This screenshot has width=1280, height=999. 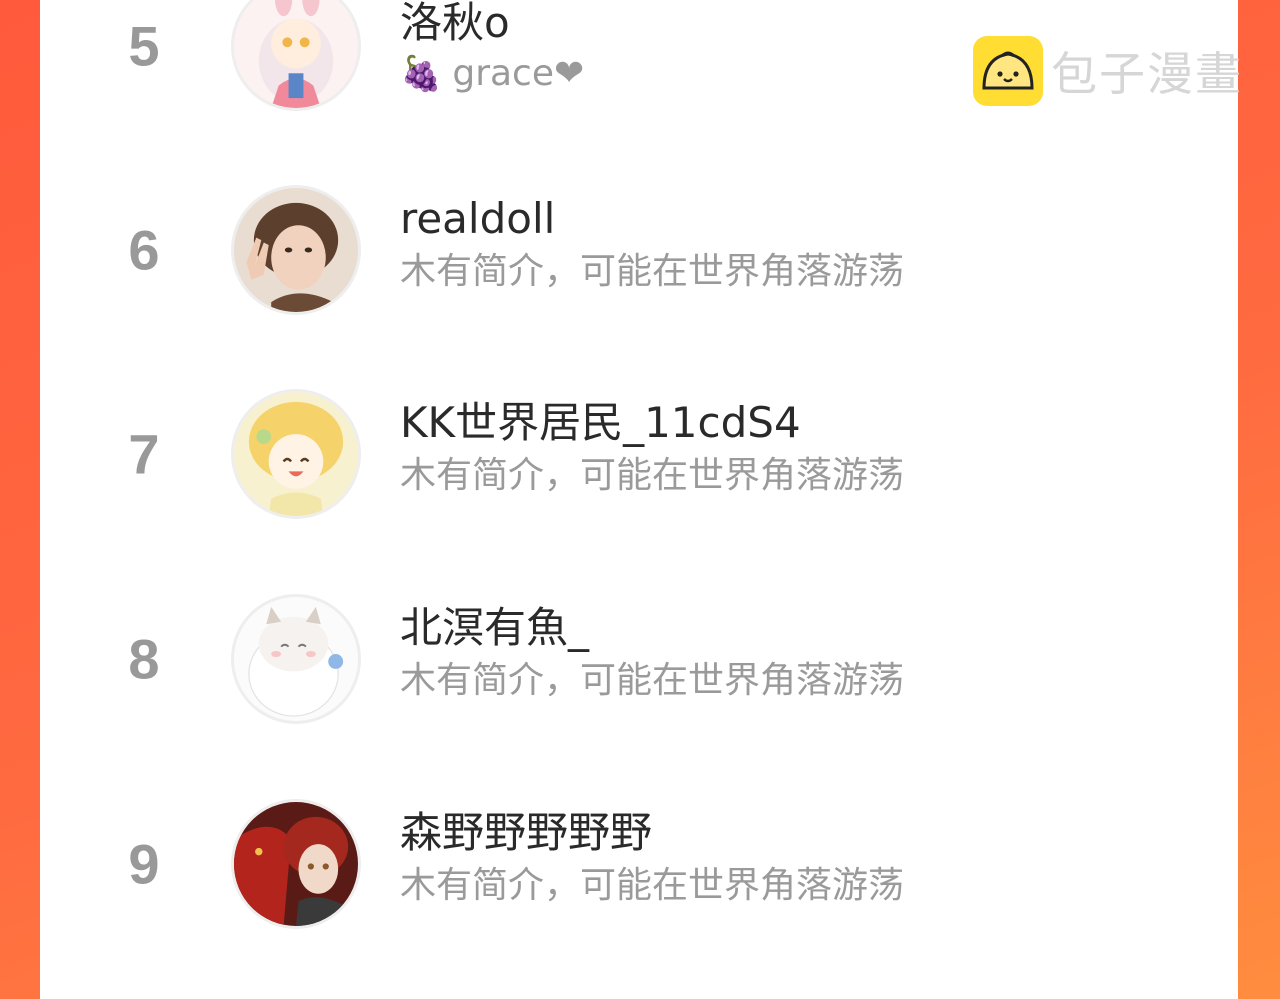 What do you see at coordinates (600, 423) in the screenshot?
I see `username: KK世界居民_11cdS4` at bounding box center [600, 423].